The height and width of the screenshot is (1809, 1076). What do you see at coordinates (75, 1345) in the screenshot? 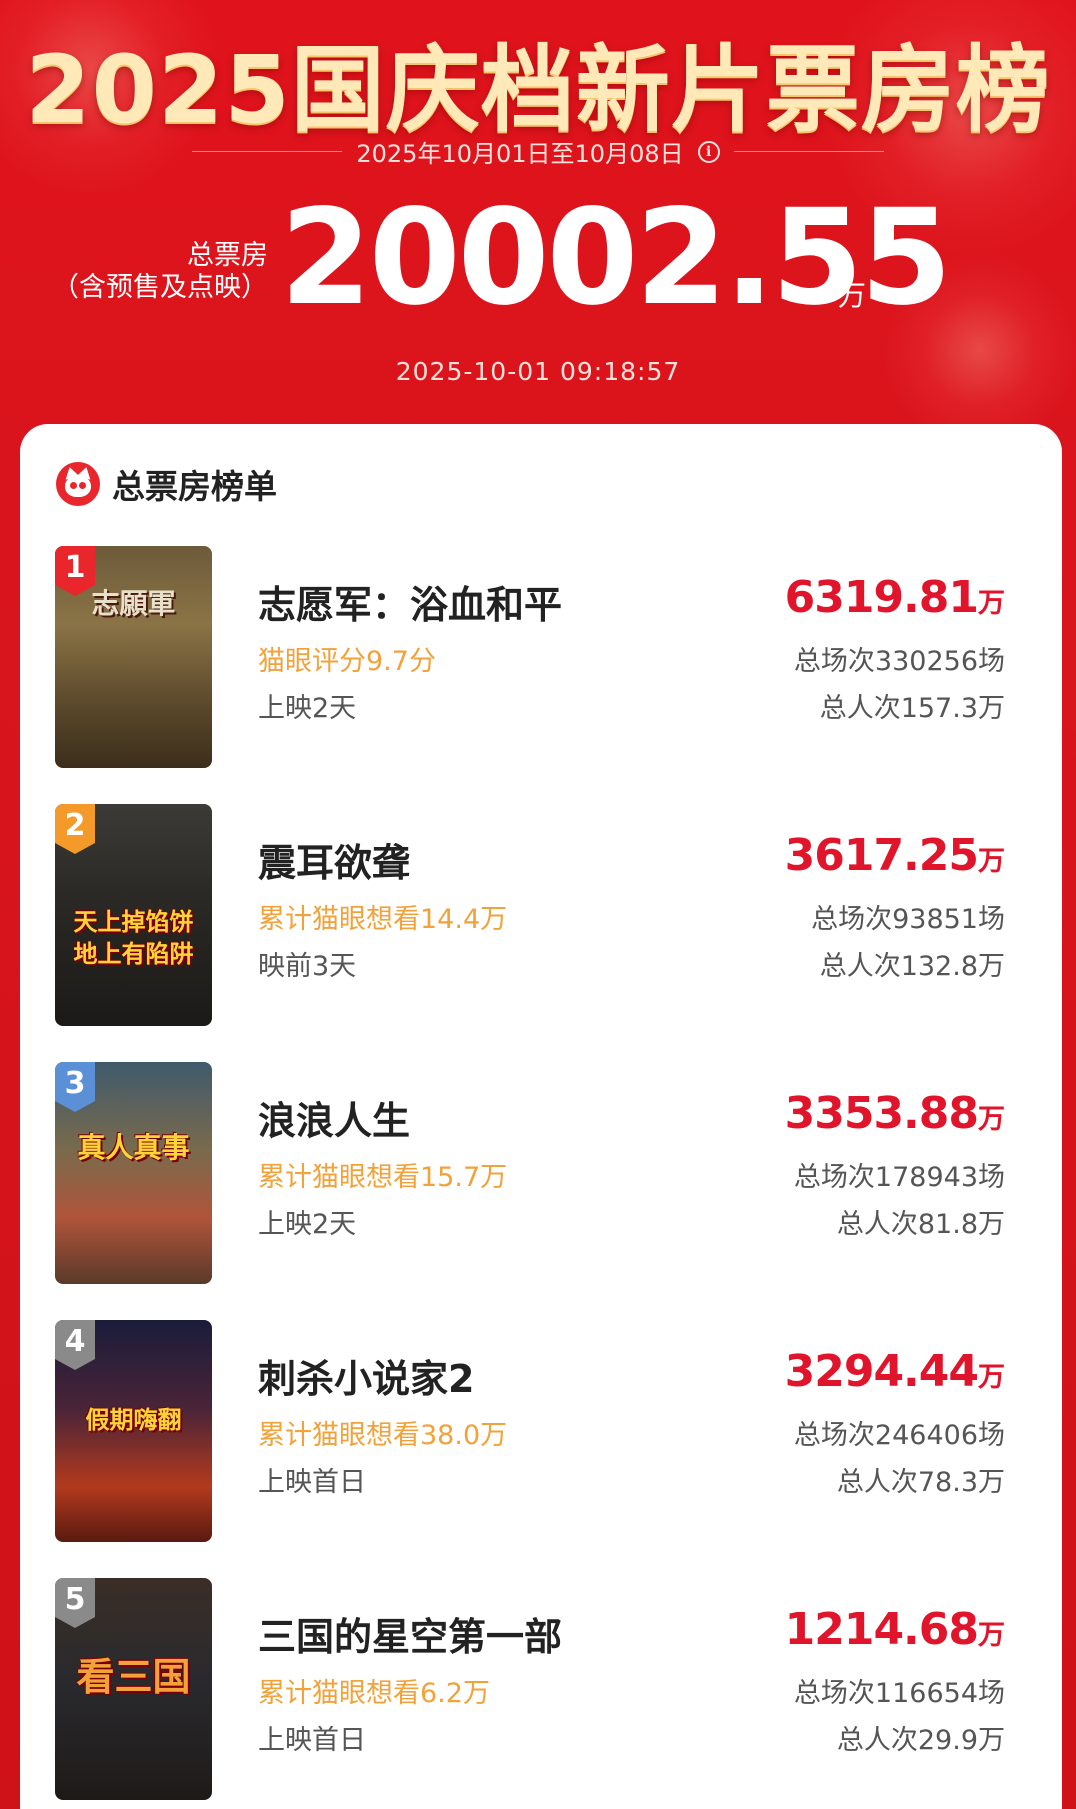
I see `rank-badge: 4` at bounding box center [75, 1345].